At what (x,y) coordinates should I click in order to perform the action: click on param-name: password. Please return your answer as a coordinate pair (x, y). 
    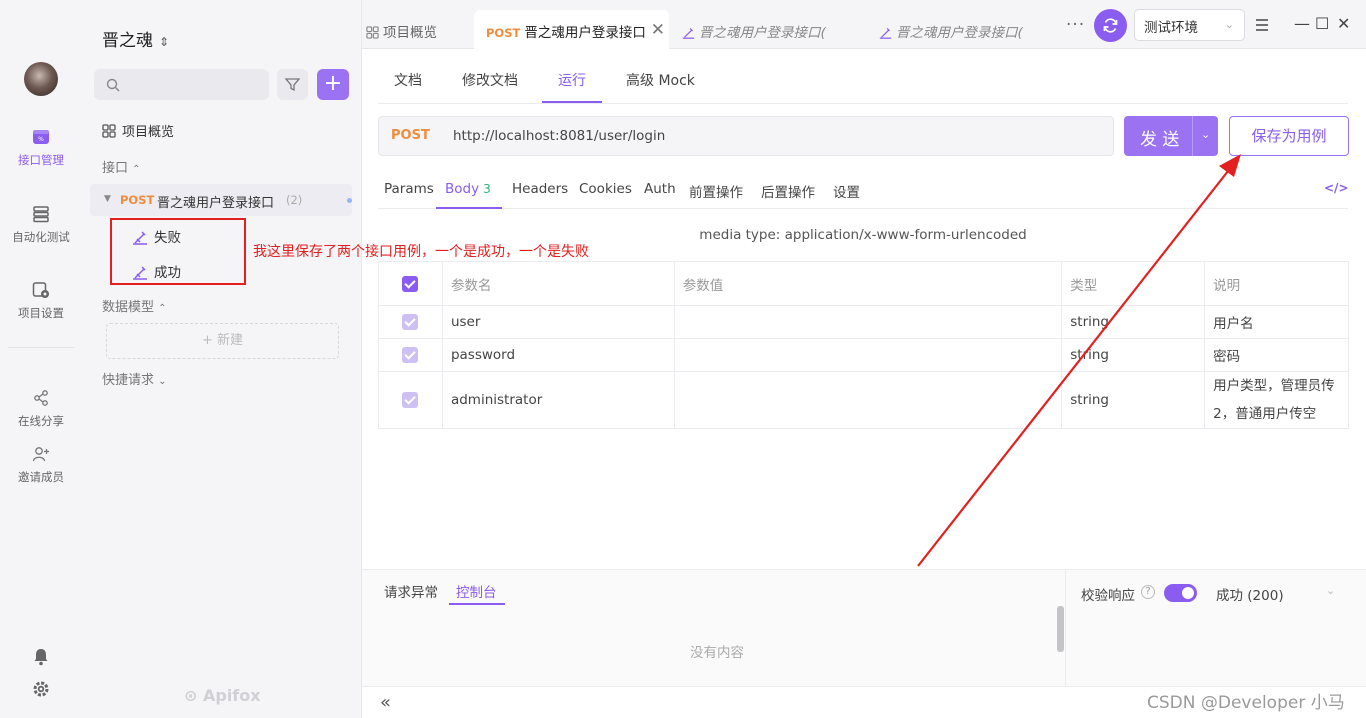
    Looking at the image, I should click on (558, 355).